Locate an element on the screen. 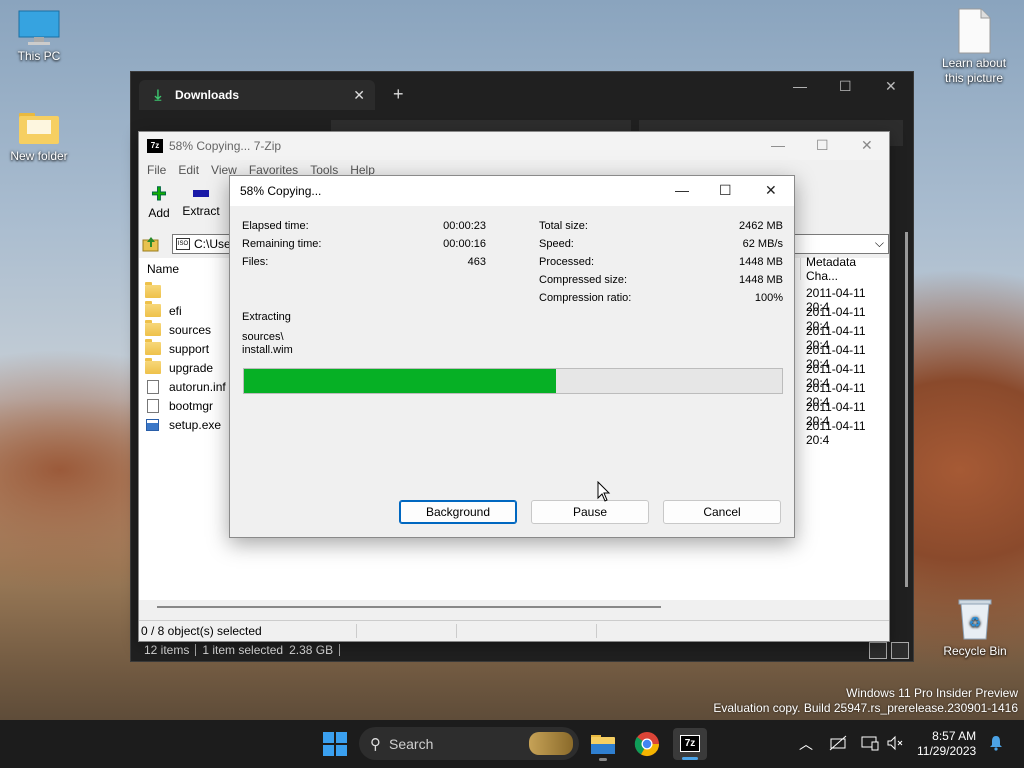 This screenshot has height=768, width=1024. add-label: Add is located at coordinates (159, 213).